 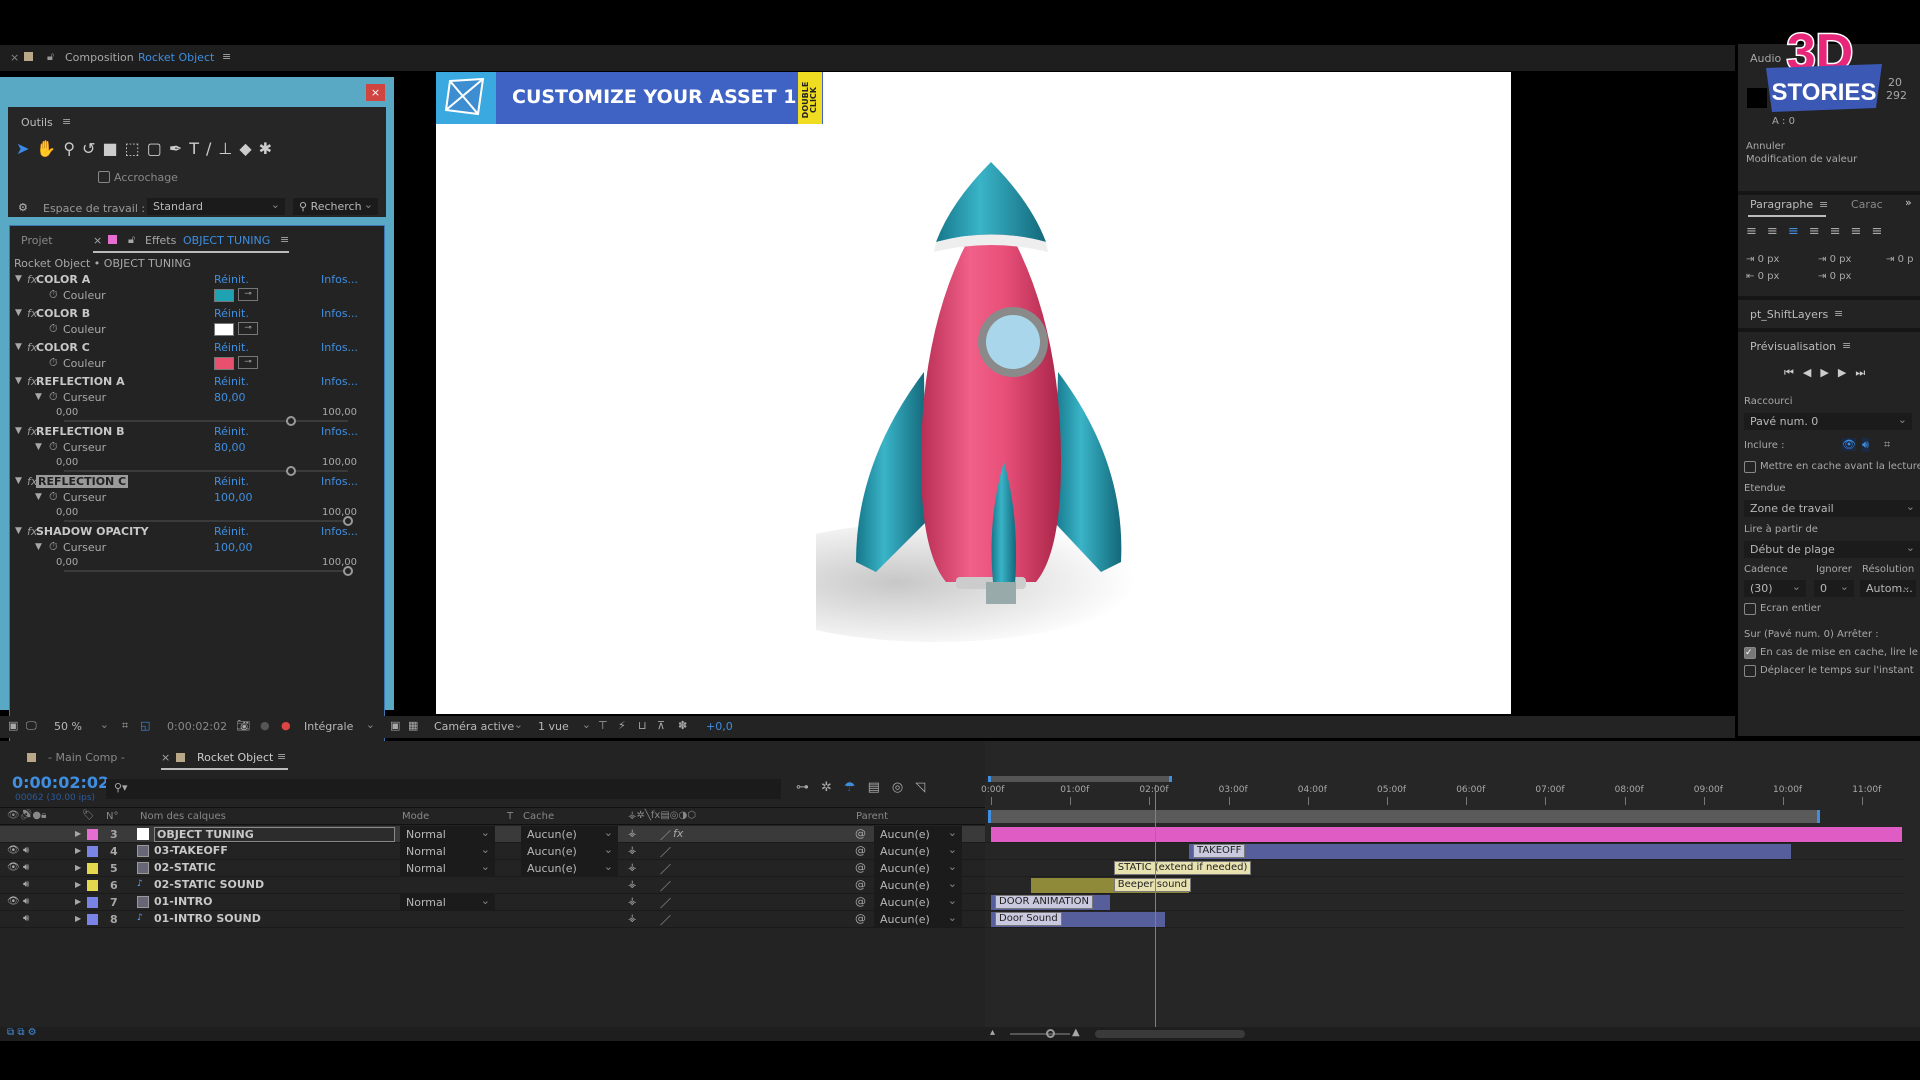 I want to click on roi-icon: ▣, so click(x=395, y=725).